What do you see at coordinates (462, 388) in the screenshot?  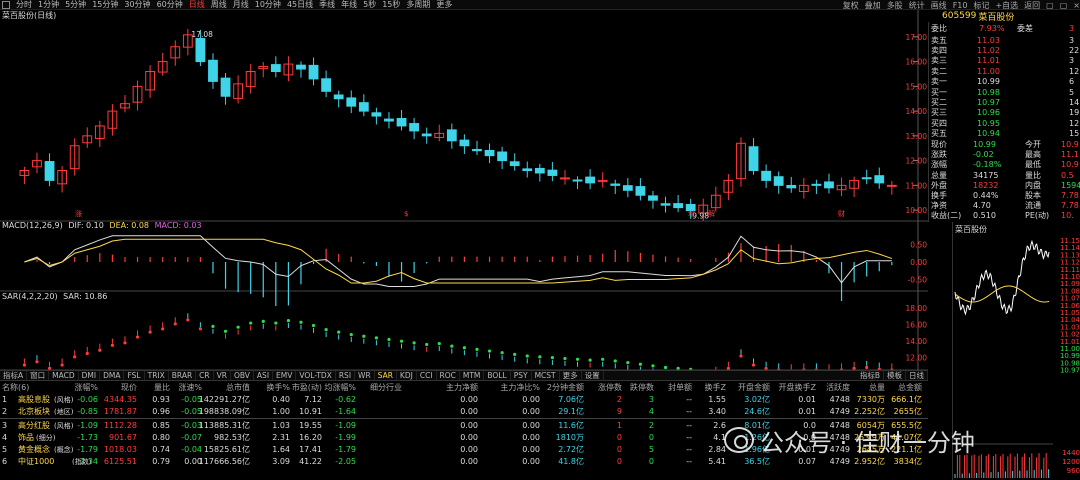 I see `column-header: 主力净额` at bounding box center [462, 388].